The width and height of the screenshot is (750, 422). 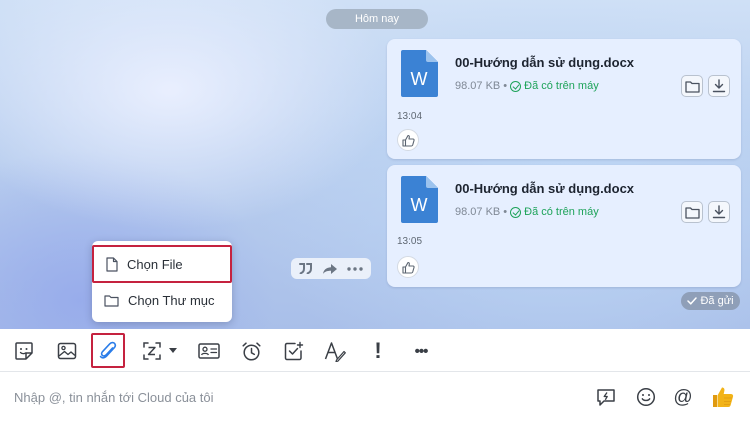 I want to click on message-time: 13:04, so click(x=410, y=116).